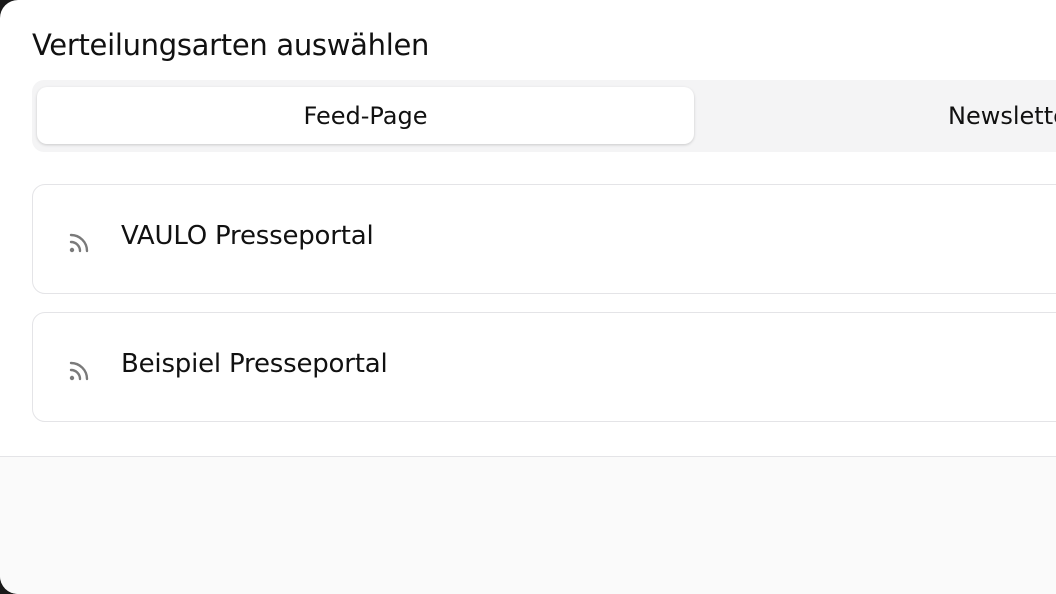 The height and width of the screenshot is (594, 1056). What do you see at coordinates (231, 45) in the screenshot?
I see `dialog-title: Verteilungsarten auswählen` at bounding box center [231, 45].